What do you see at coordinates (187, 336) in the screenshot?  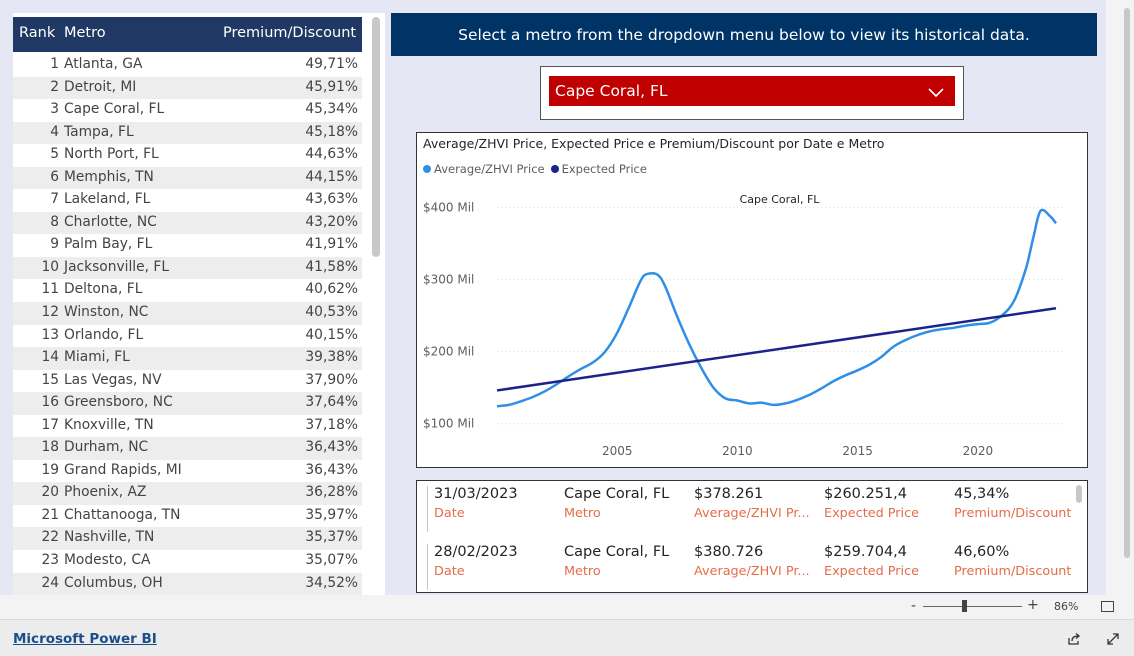 I see `table-row: 13 Orlando, FL 40,15%` at bounding box center [187, 336].